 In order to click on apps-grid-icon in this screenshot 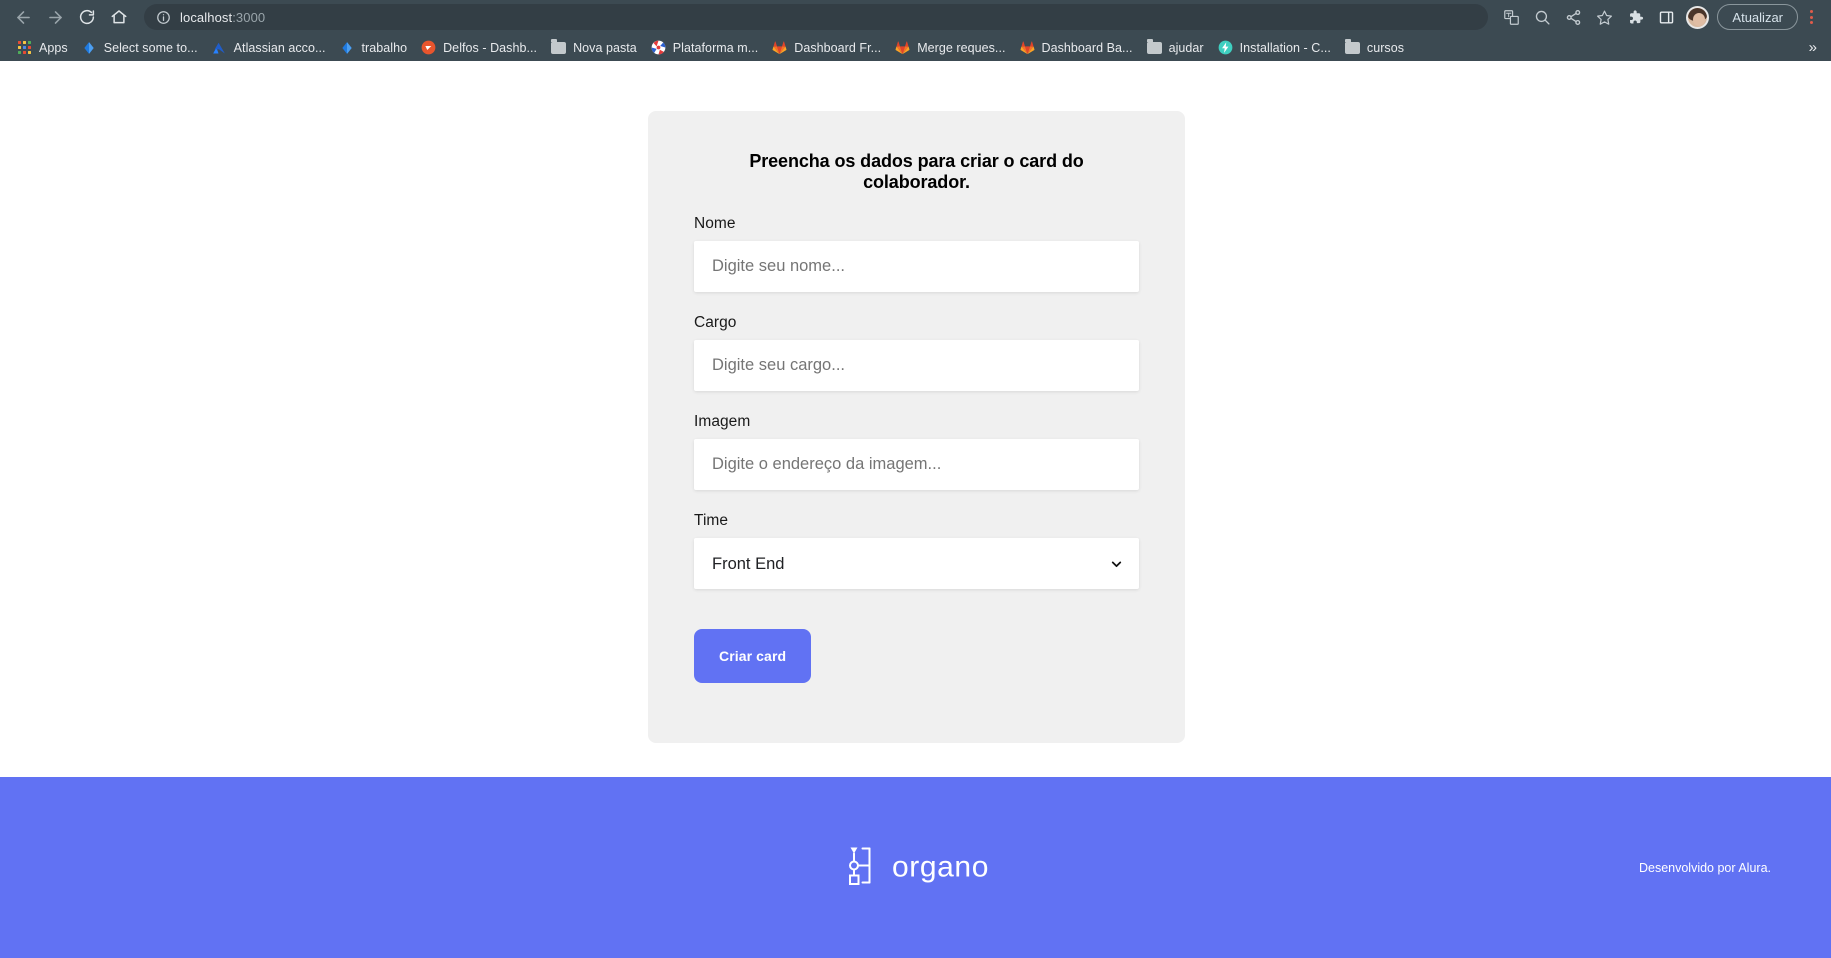, I will do `click(24, 47)`.